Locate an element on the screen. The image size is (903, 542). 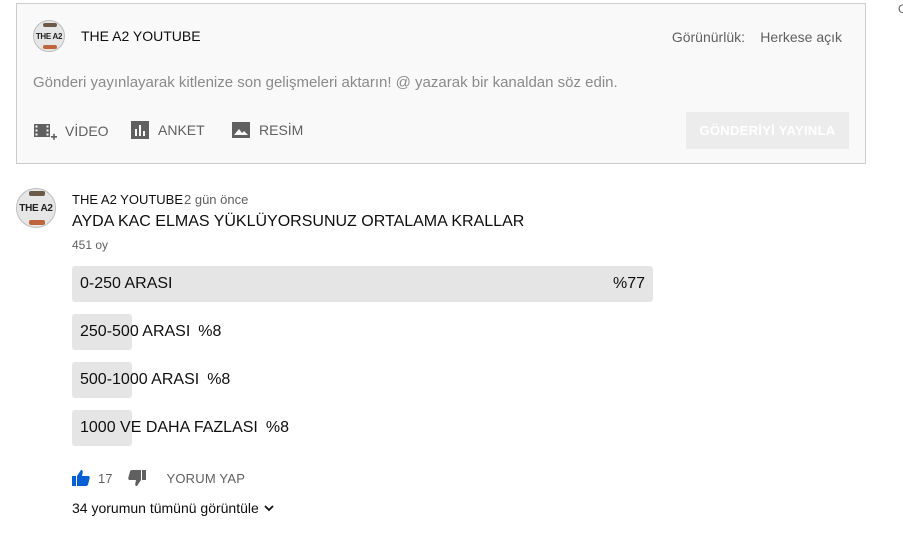
visibility-select: Herkese açık is located at coordinates (801, 37).